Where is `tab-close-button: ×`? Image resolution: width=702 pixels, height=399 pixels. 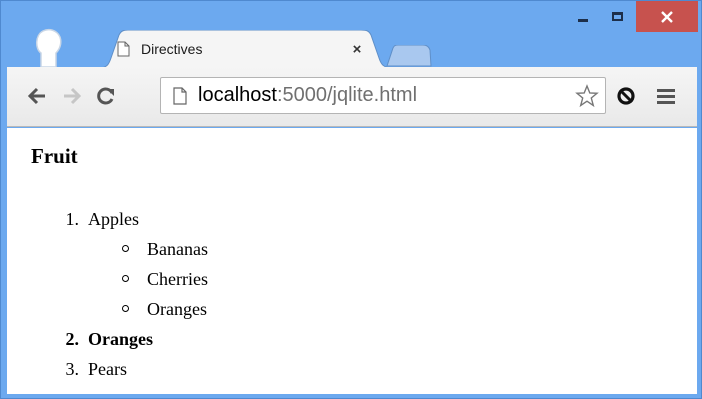 tab-close-button: × is located at coordinates (357, 49).